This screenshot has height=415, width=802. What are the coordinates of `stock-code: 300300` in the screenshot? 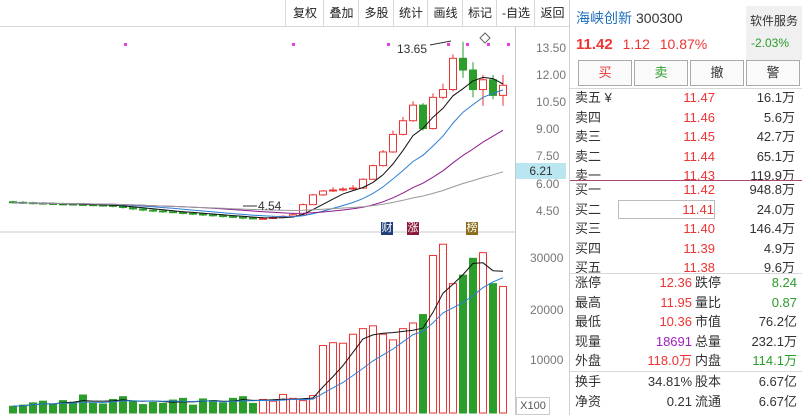 It's located at (659, 18).